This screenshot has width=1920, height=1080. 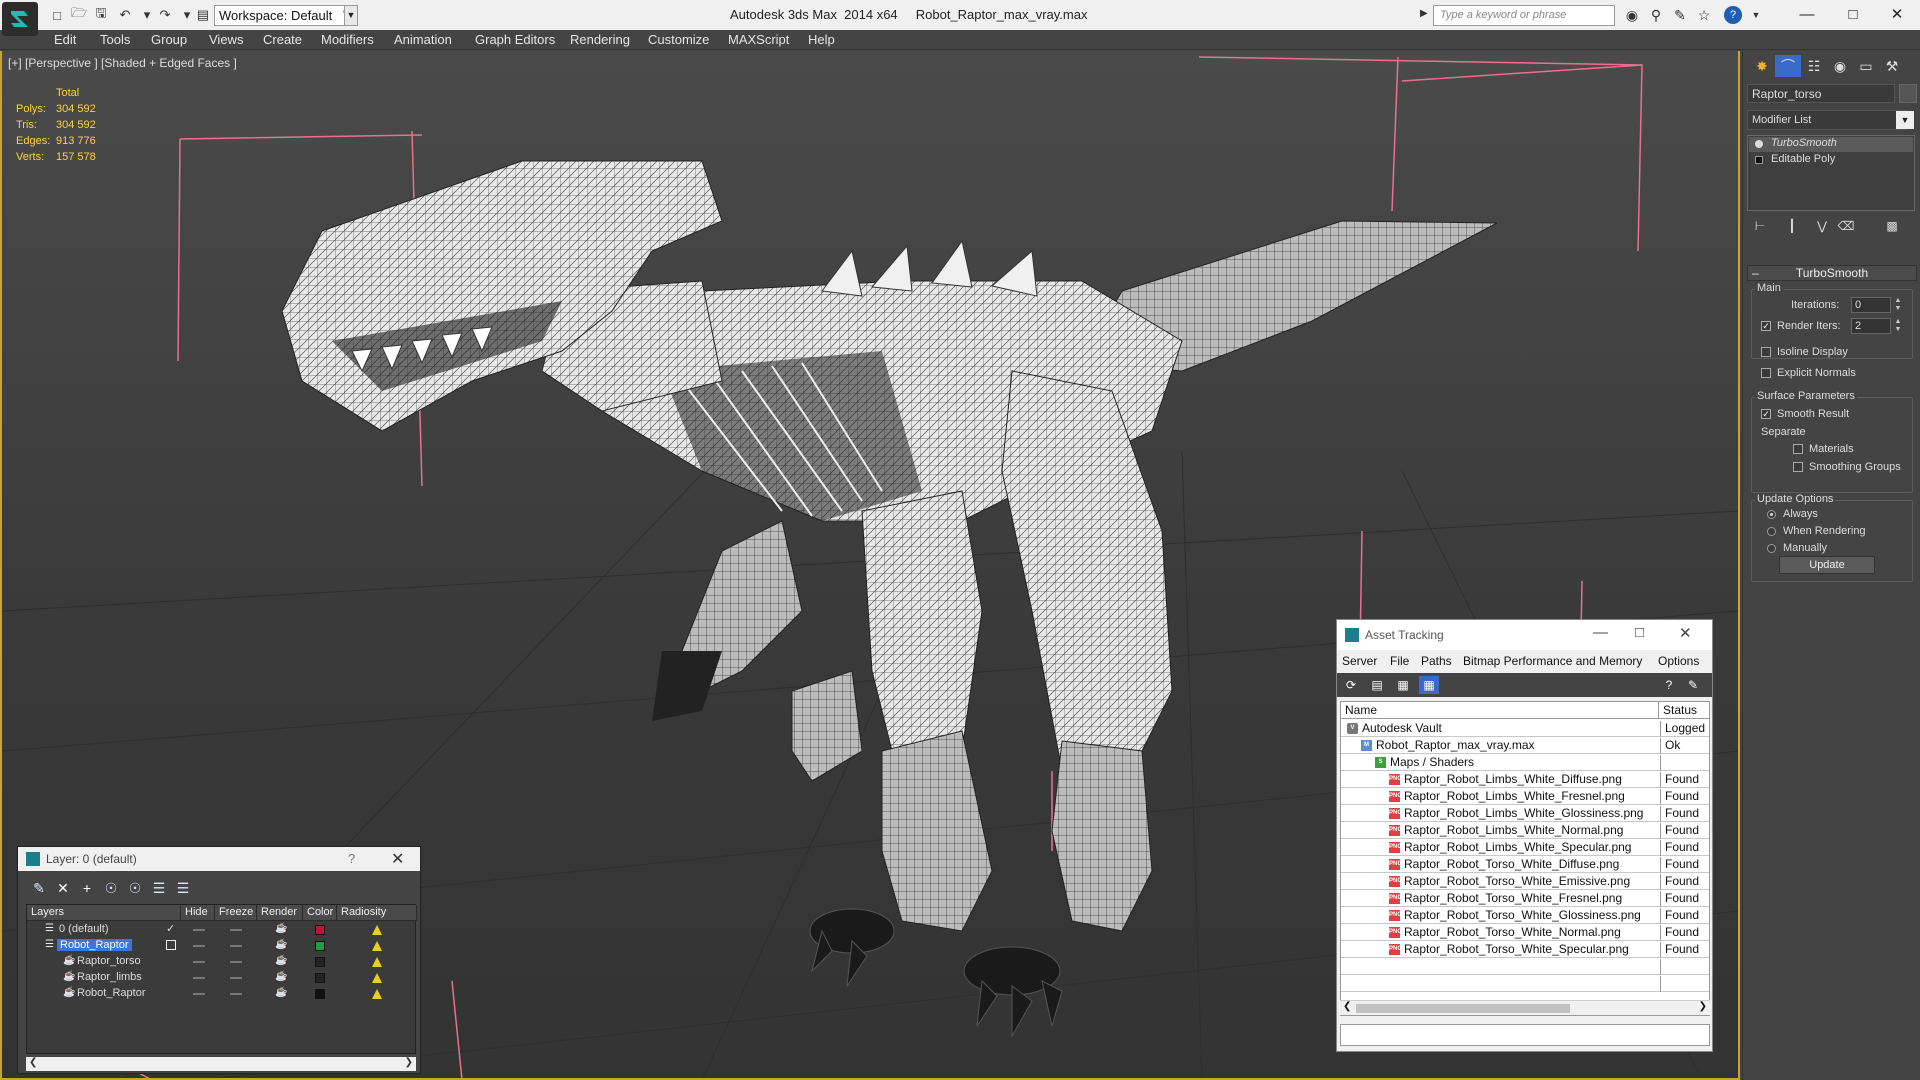 What do you see at coordinates (39, 888) in the screenshot?
I see `create-layer-icon: ✎` at bounding box center [39, 888].